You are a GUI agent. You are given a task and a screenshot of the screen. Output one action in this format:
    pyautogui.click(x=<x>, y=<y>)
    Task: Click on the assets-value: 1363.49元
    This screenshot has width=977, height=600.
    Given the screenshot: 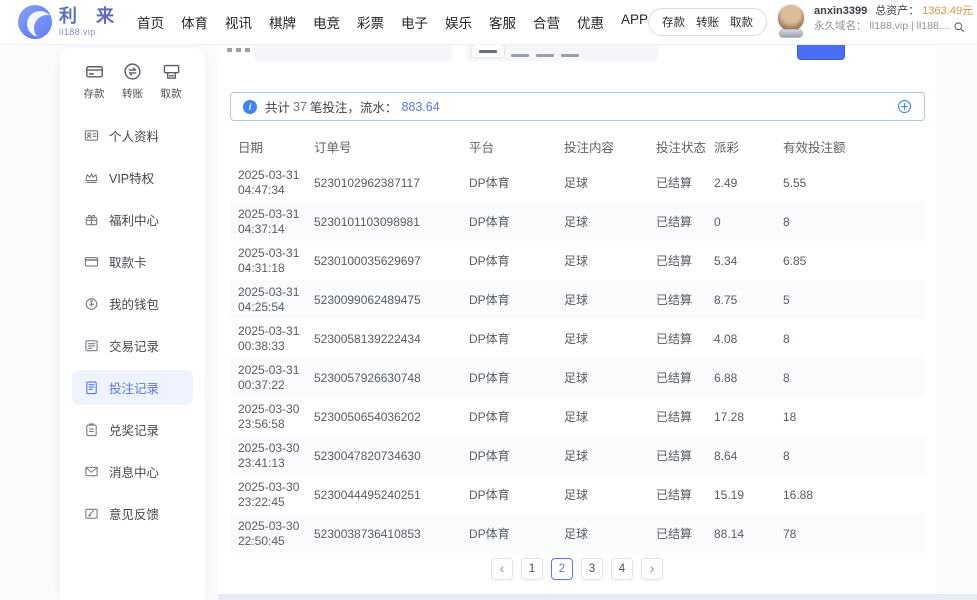 What is the action you would take?
    pyautogui.click(x=948, y=11)
    